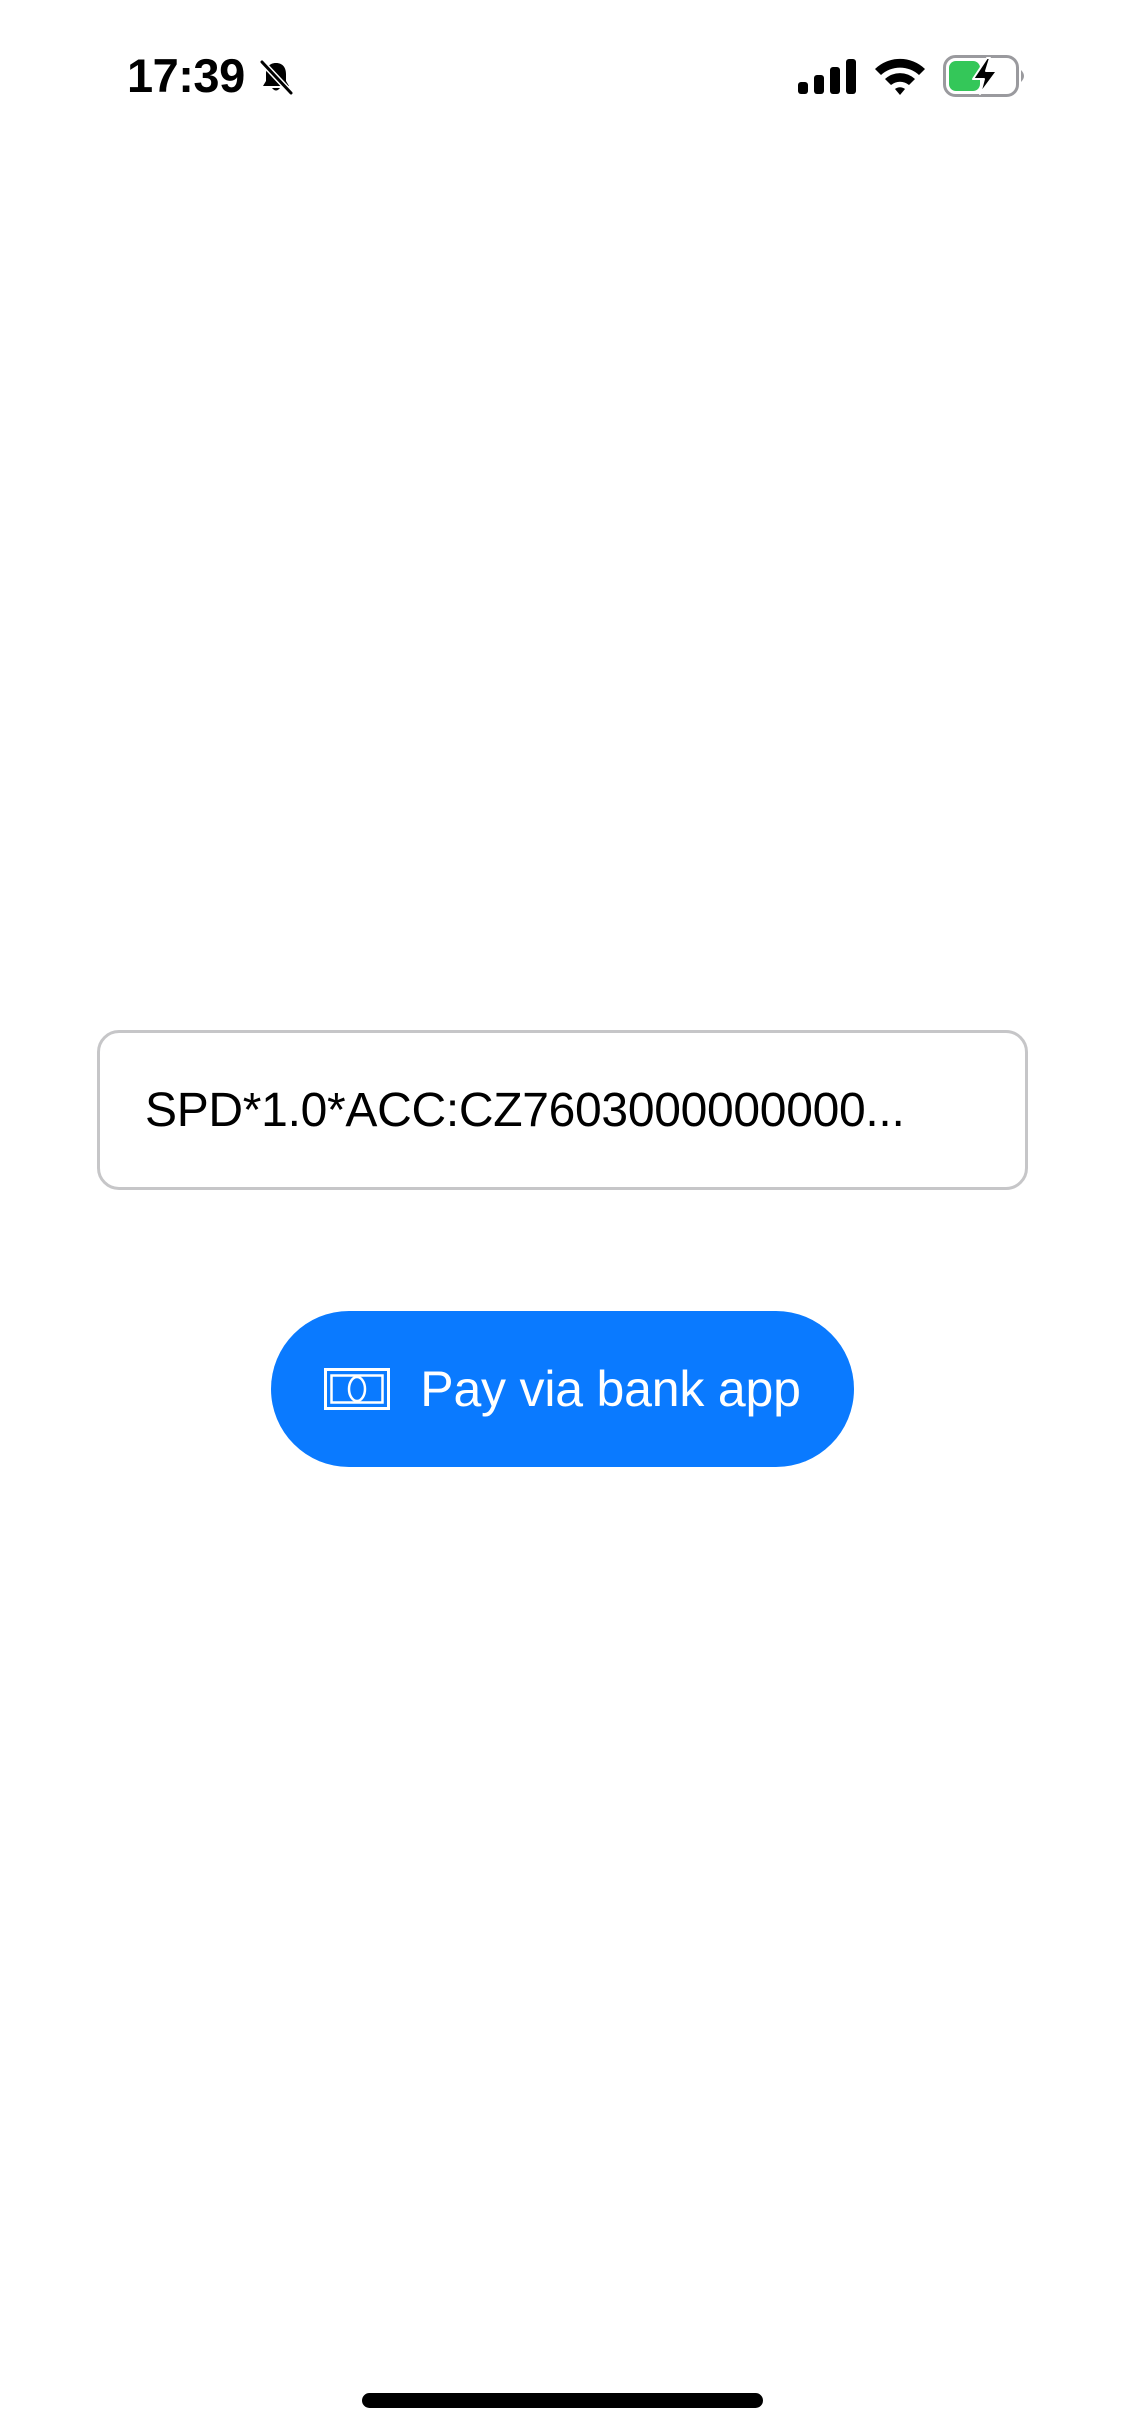 The image size is (1125, 2436). Describe the element at coordinates (276, 77) in the screenshot. I see `bell-slash-icon` at that location.